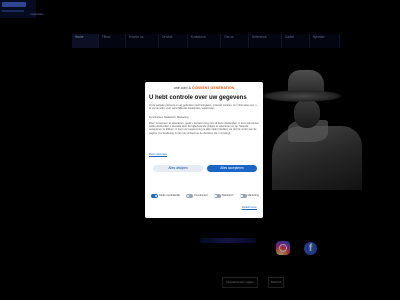 The image size is (400, 300). Describe the element at coordinates (154, 196) in the screenshot. I see `switch-strictly-necessary` at that location.